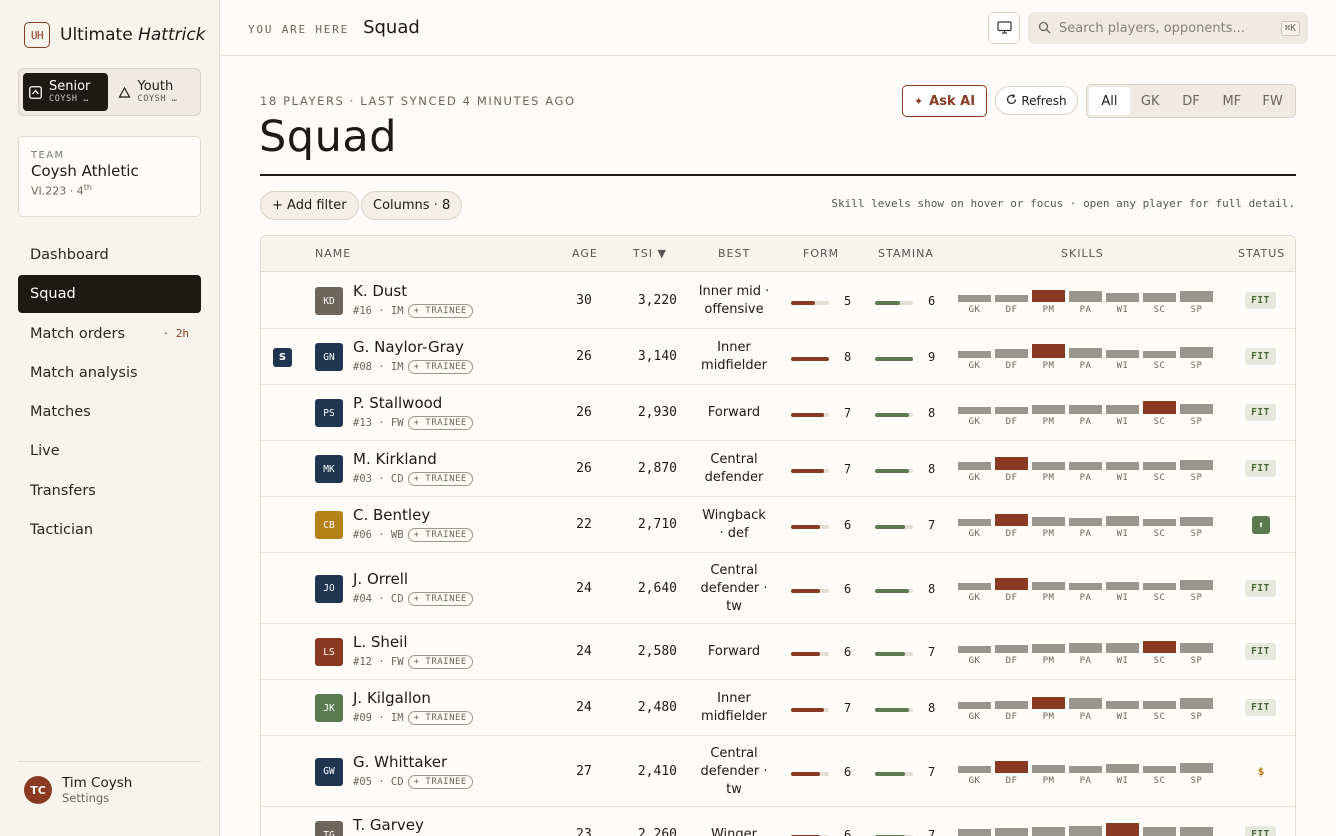  Describe the element at coordinates (650, 253) in the screenshot. I see `col-tsi: TSI ▼` at that location.